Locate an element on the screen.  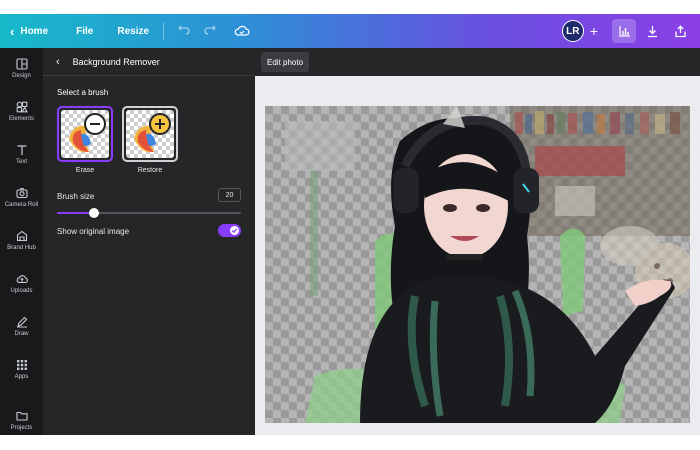
brush-size-slider is located at coordinates (149, 213).